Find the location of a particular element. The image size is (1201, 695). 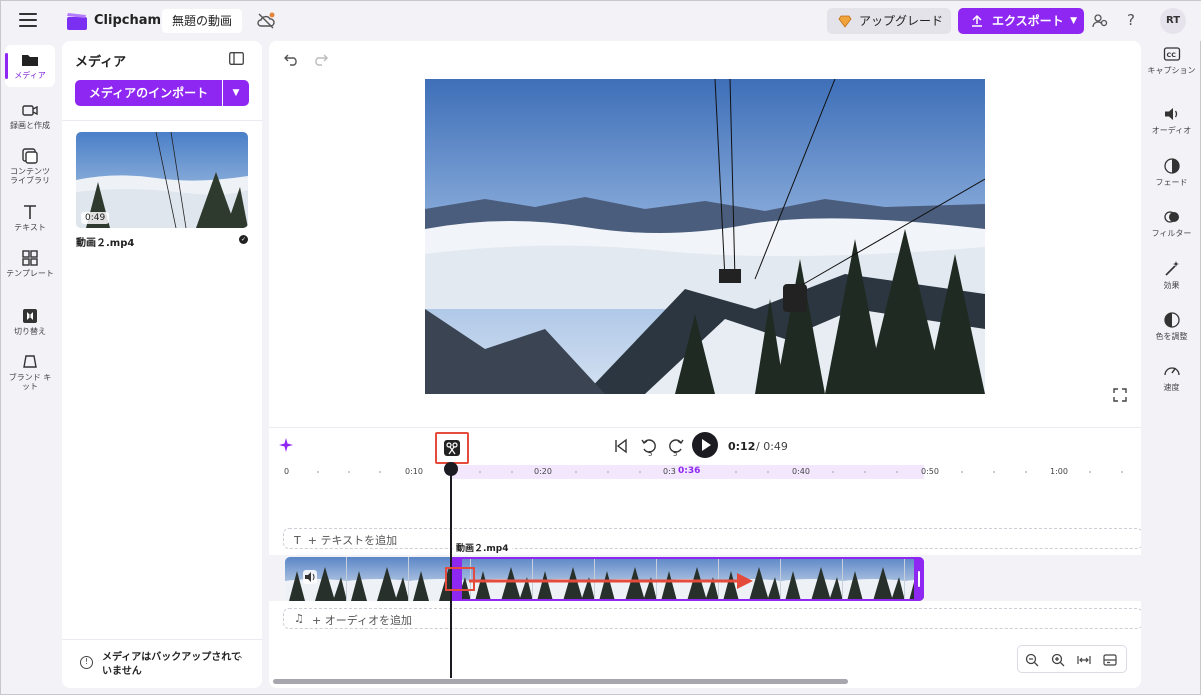

sparkle-icon is located at coordinates (286, 445).